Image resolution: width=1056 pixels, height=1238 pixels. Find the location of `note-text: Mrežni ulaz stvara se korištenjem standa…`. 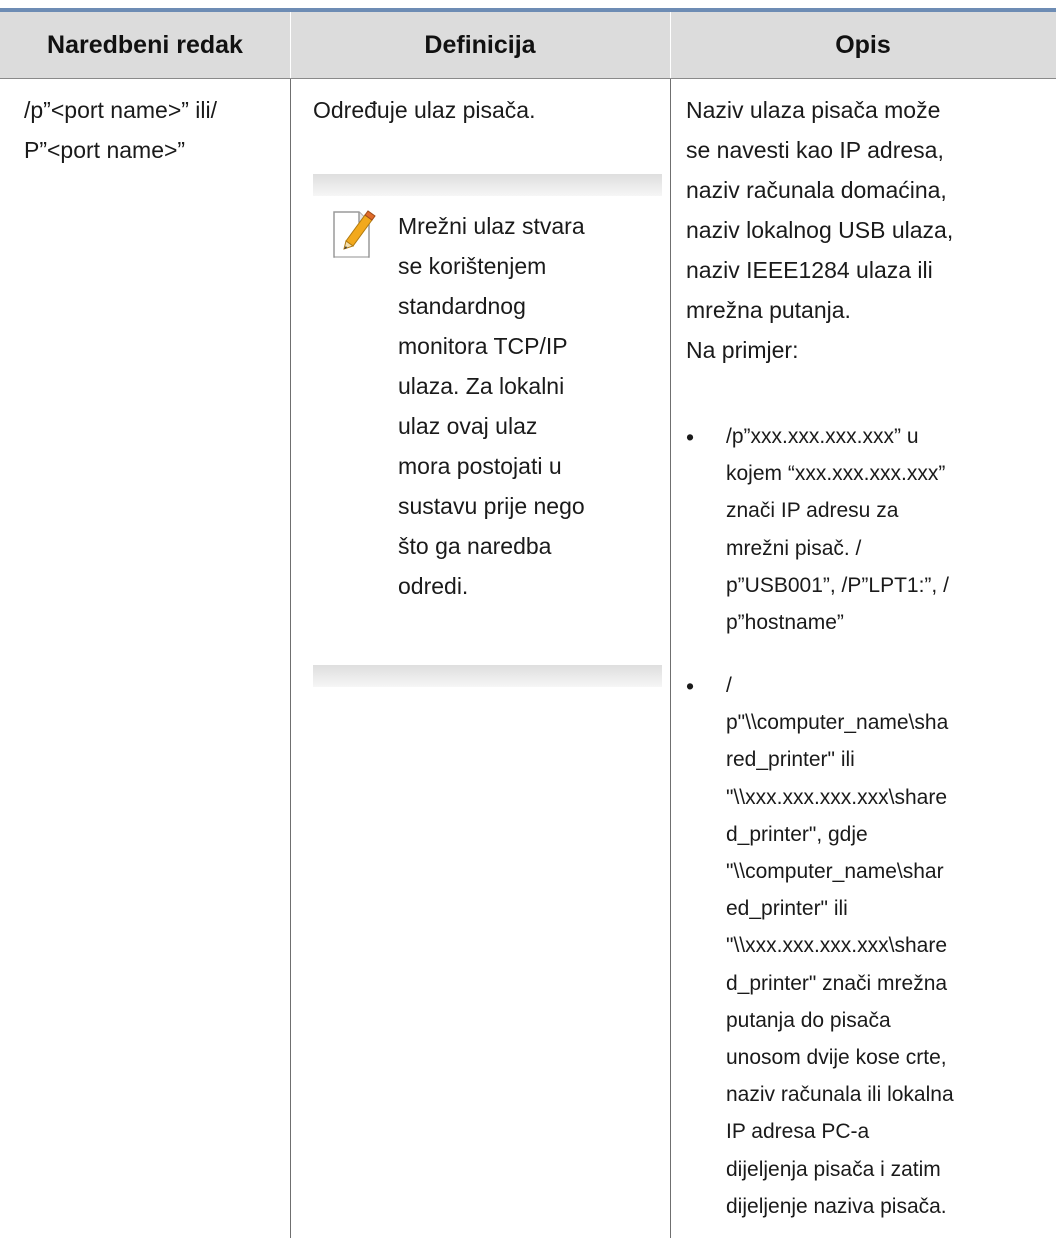

note-text: Mrežni ulaz stvara se korištenjem standa… is located at coordinates (491, 406).